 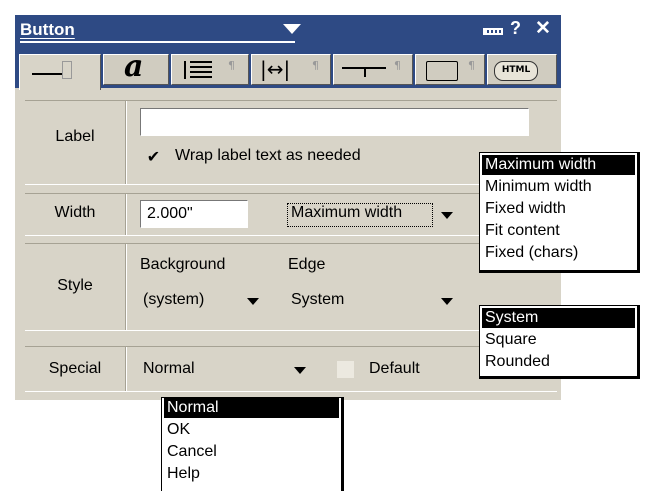 I want to click on close-icon: ✕, so click(x=543, y=28).